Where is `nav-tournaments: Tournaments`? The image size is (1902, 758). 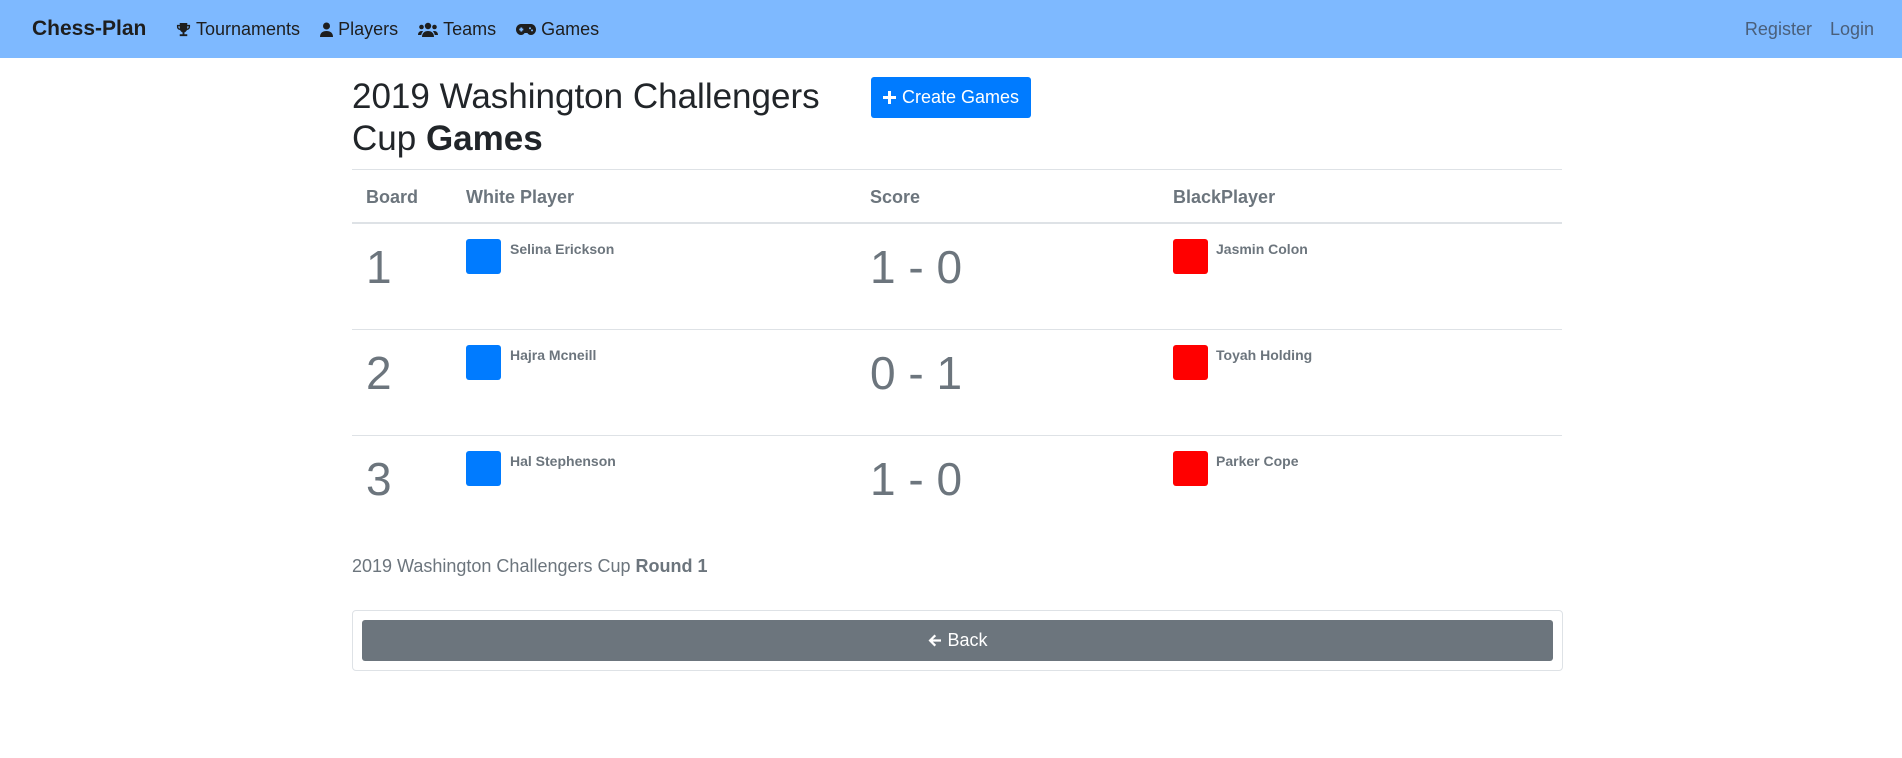
nav-tournaments: Tournaments is located at coordinates (238, 29).